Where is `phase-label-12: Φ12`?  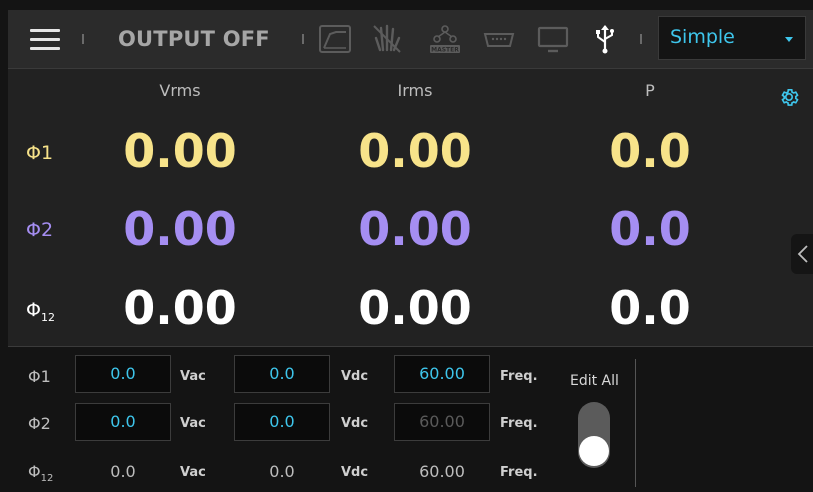
phase-label-12: Φ12 is located at coordinates (40, 311).